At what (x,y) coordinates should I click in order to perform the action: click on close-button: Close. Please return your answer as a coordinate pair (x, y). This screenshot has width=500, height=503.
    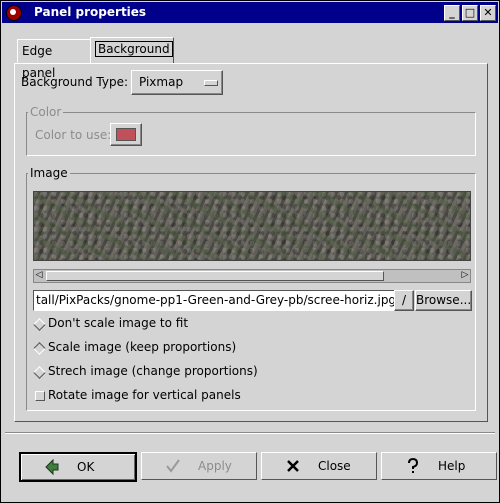
    Looking at the image, I should click on (319, 466).